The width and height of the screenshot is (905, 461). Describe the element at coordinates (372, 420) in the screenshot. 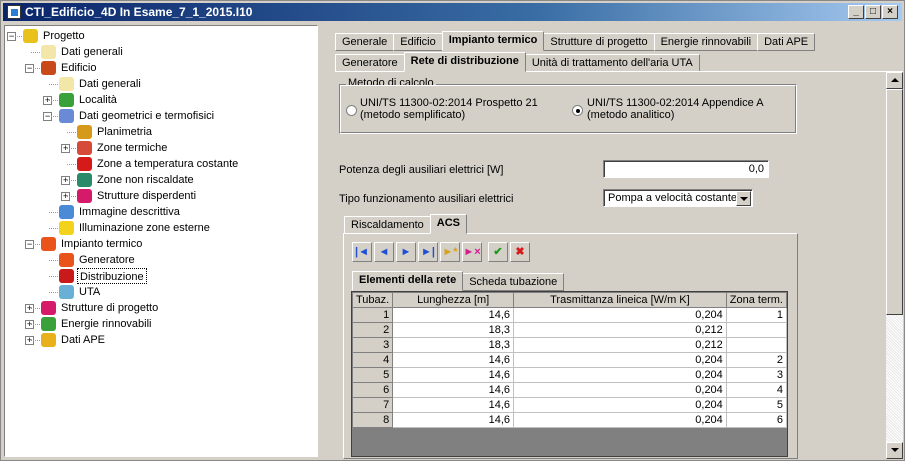

I see `row-number-cell: 8` at that location.